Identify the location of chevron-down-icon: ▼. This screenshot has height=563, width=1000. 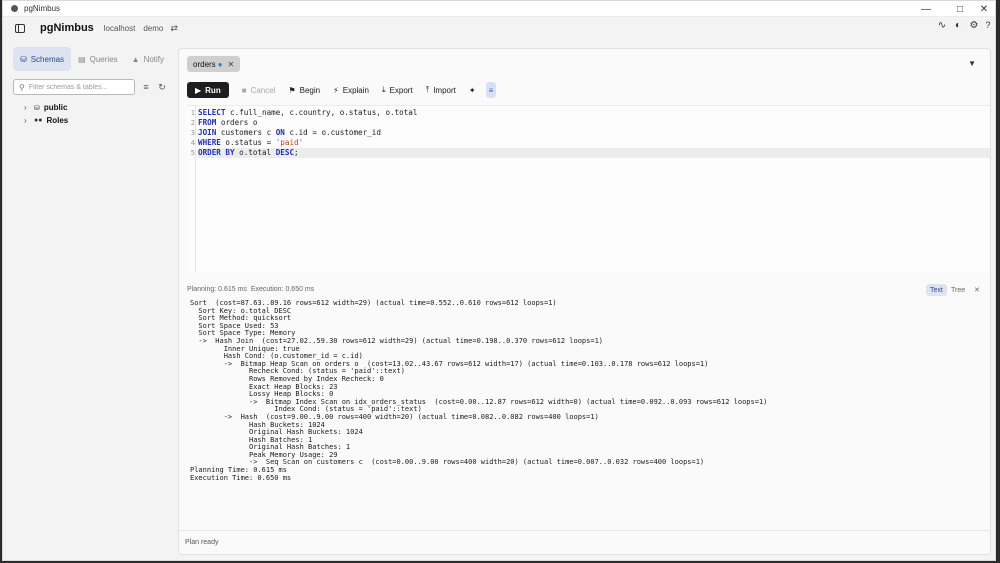
(972, 63).